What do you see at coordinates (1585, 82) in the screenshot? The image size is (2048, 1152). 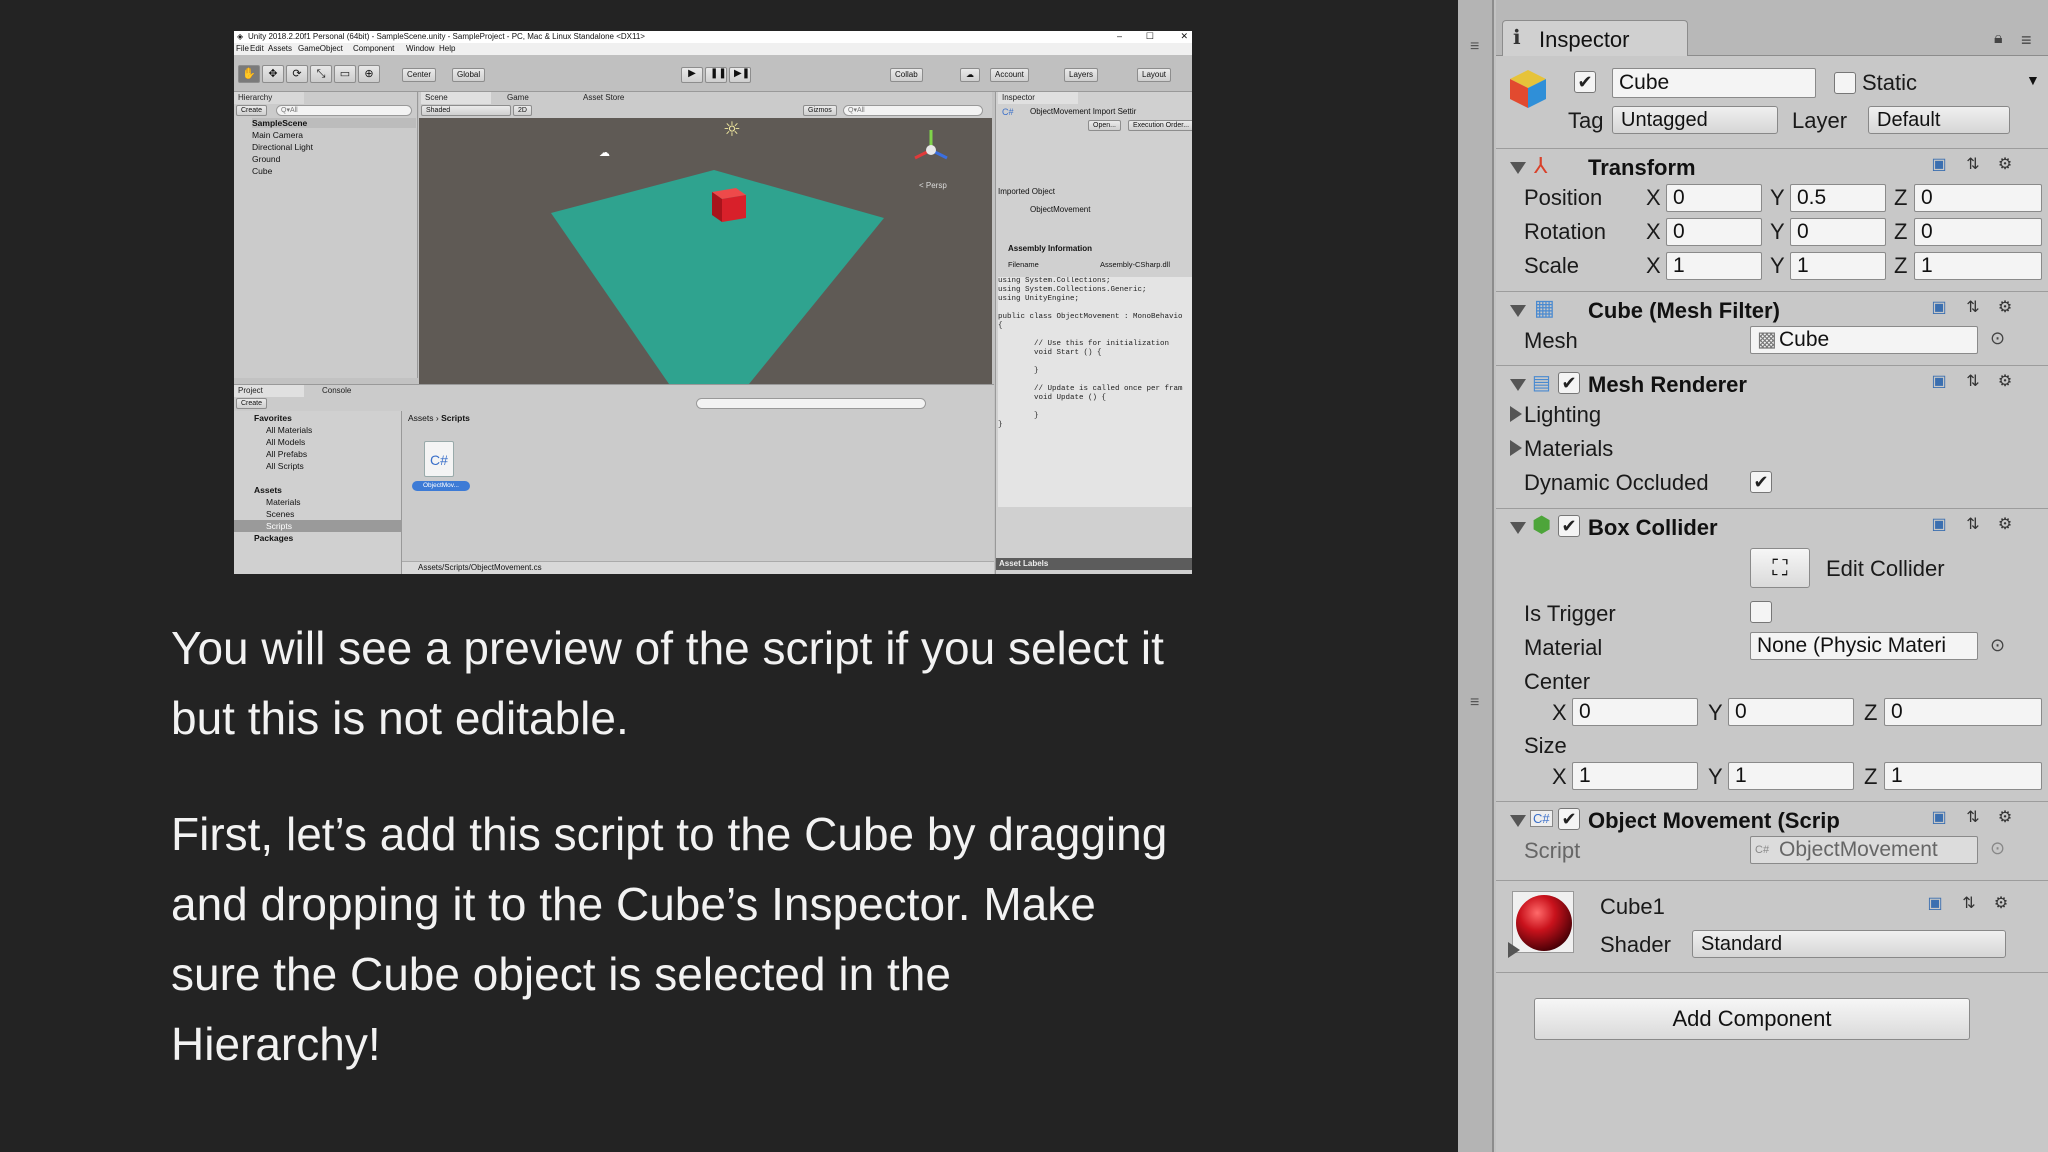 I see `gameobject-active-checkbox: ✔` at bounding box center [1585, 82].